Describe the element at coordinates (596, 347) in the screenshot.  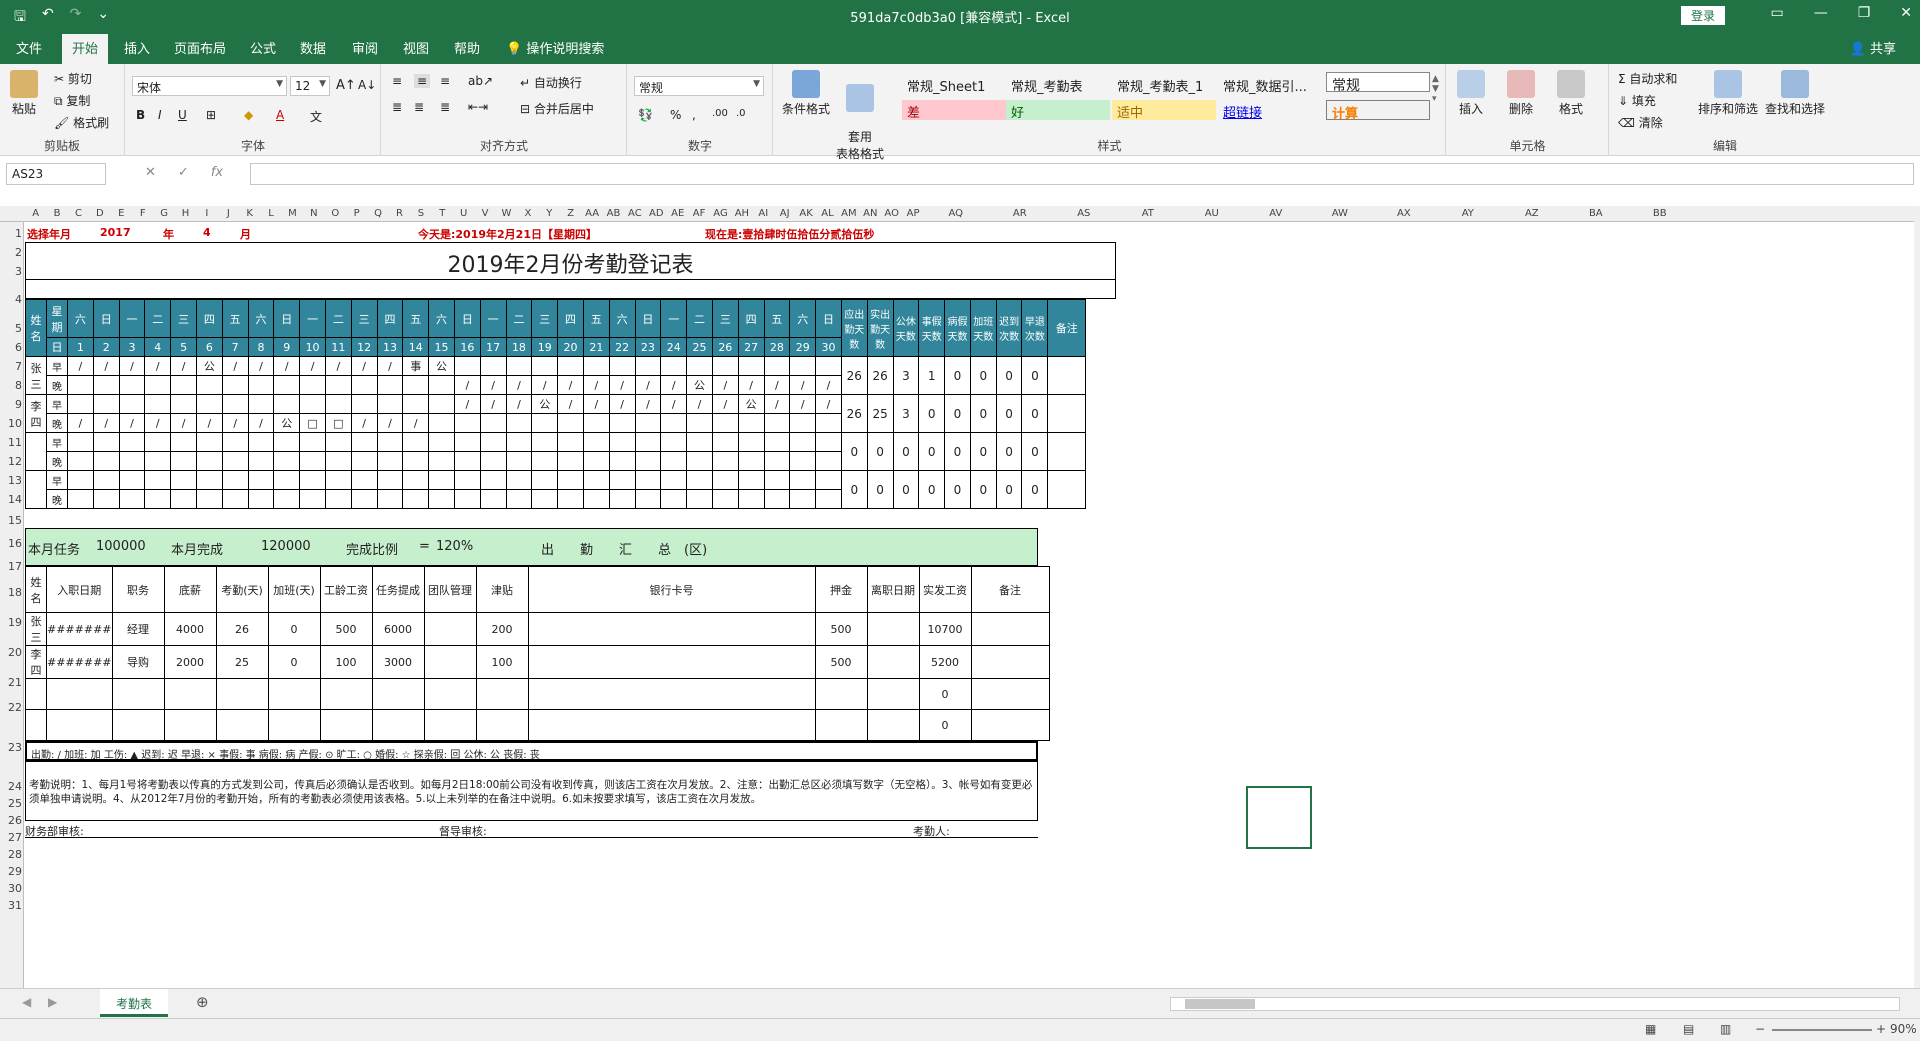
I see `day-cell: 21` at that location.